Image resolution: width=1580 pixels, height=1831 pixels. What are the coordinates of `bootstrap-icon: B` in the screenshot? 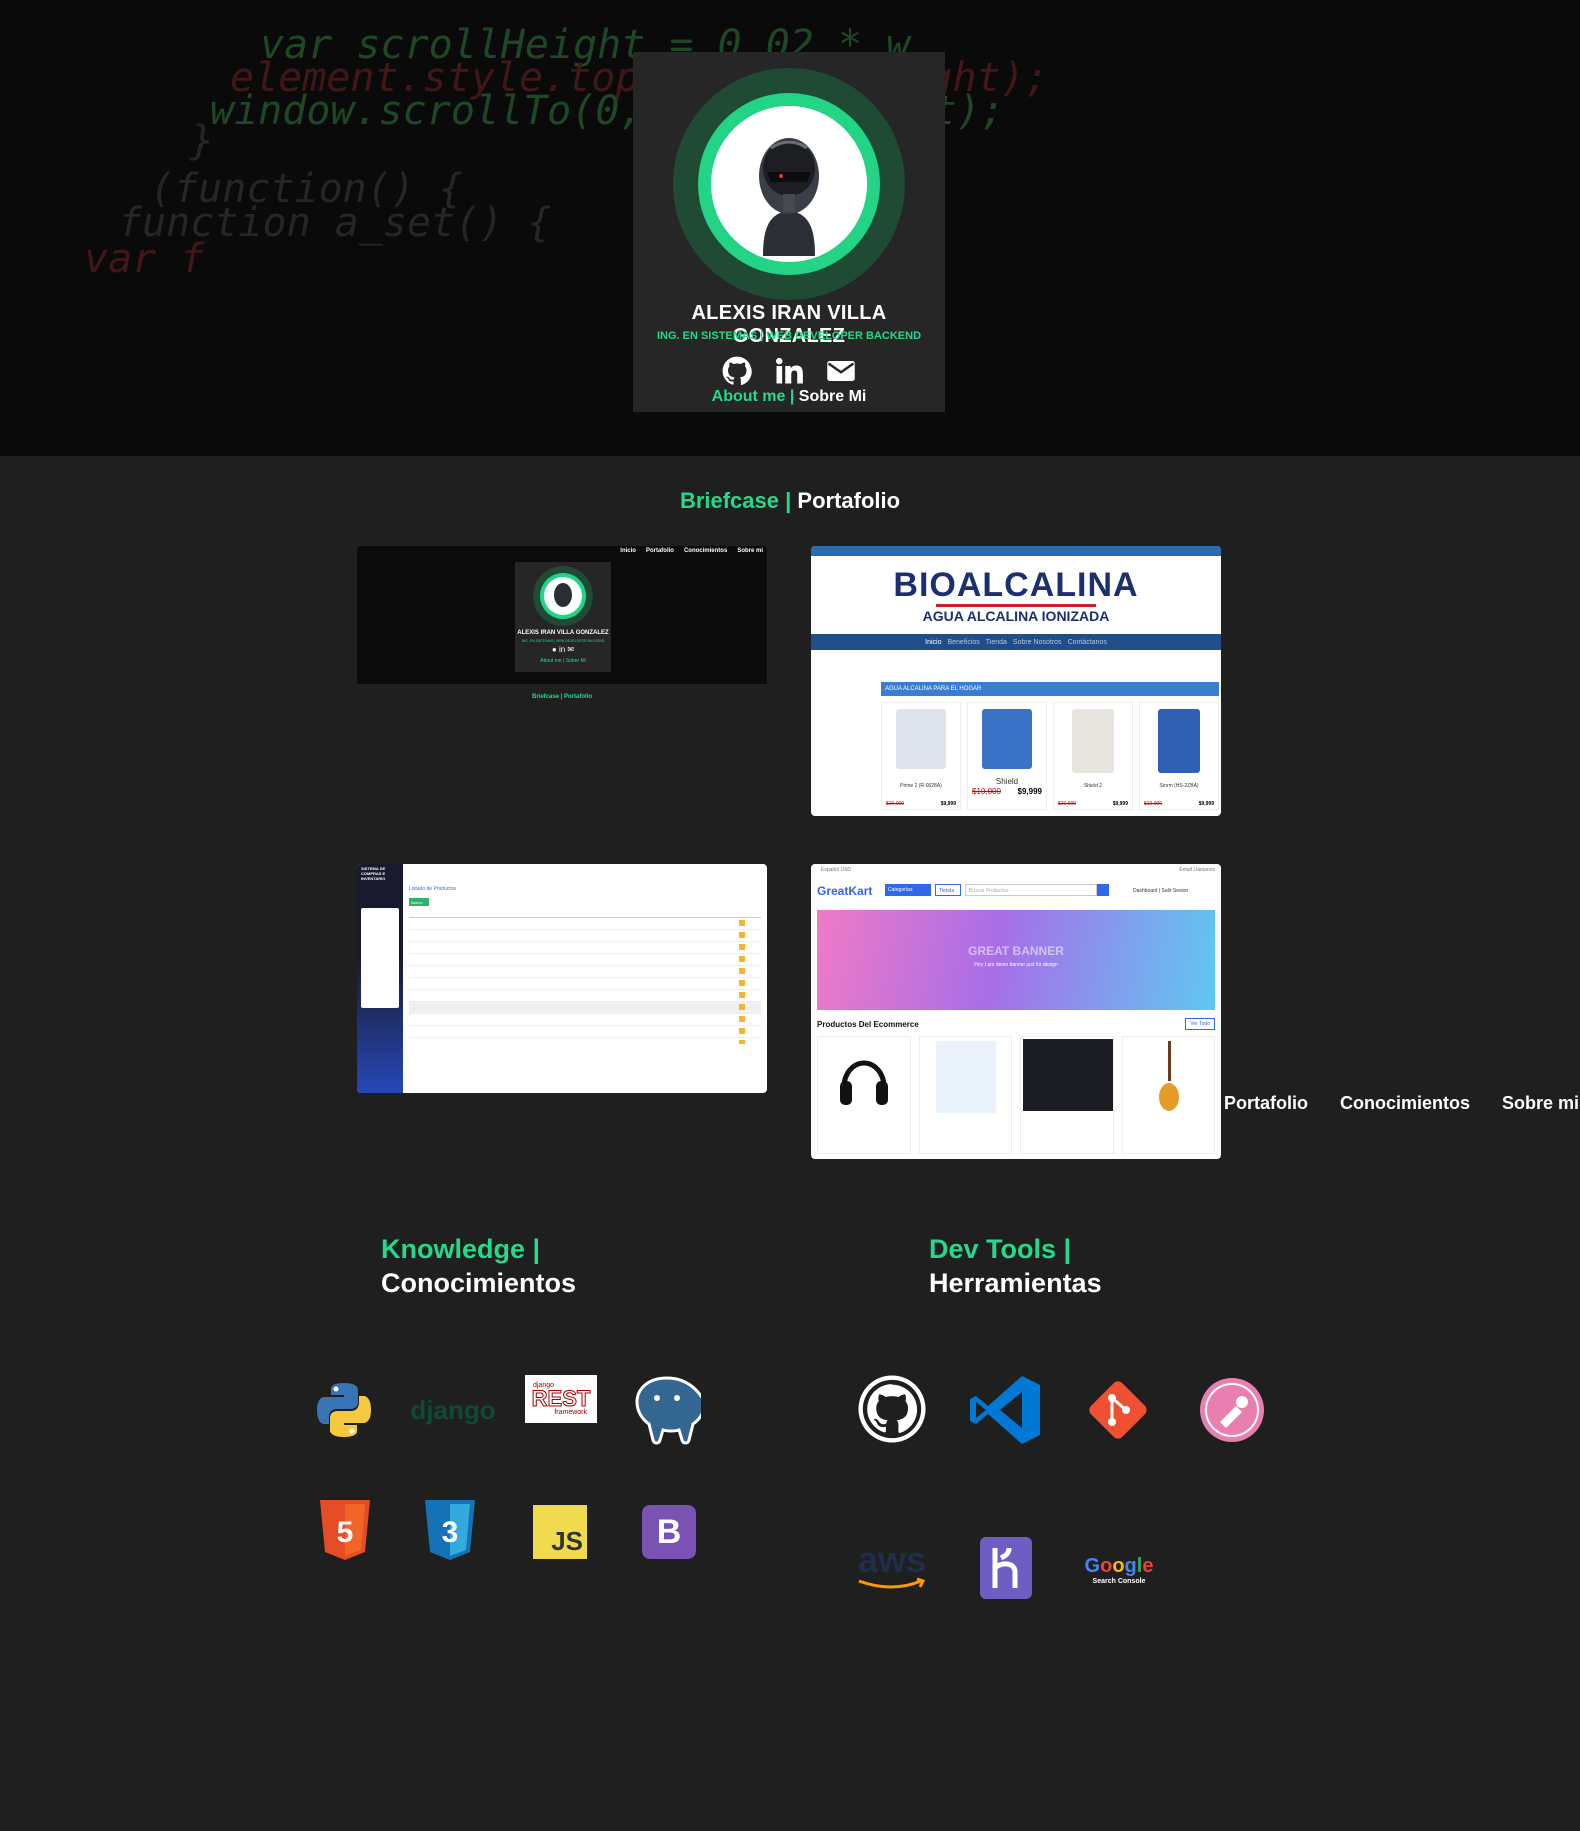 It's located at (669, 1532).